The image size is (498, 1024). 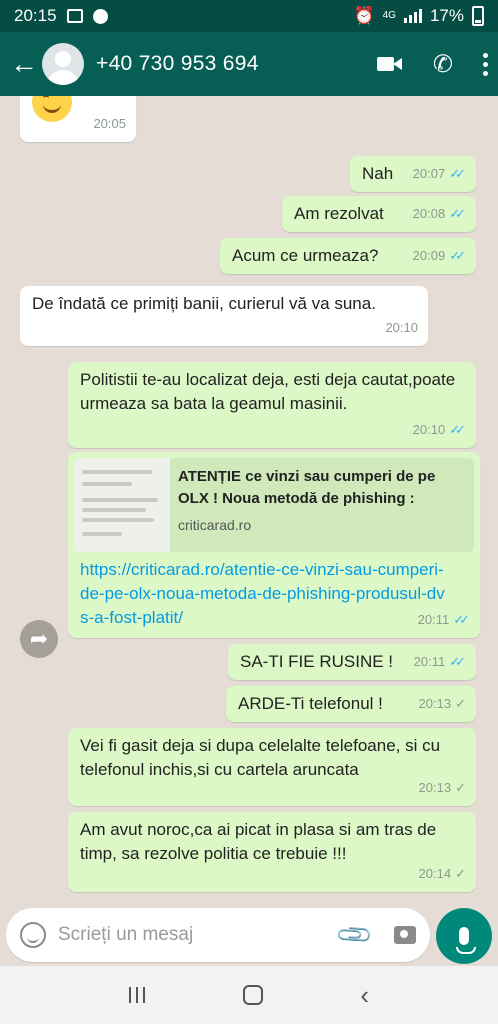 What do you see at coordinates (33, 935) in the screenshot?
I see `emoji-icon` at bounding box center [33, 935].